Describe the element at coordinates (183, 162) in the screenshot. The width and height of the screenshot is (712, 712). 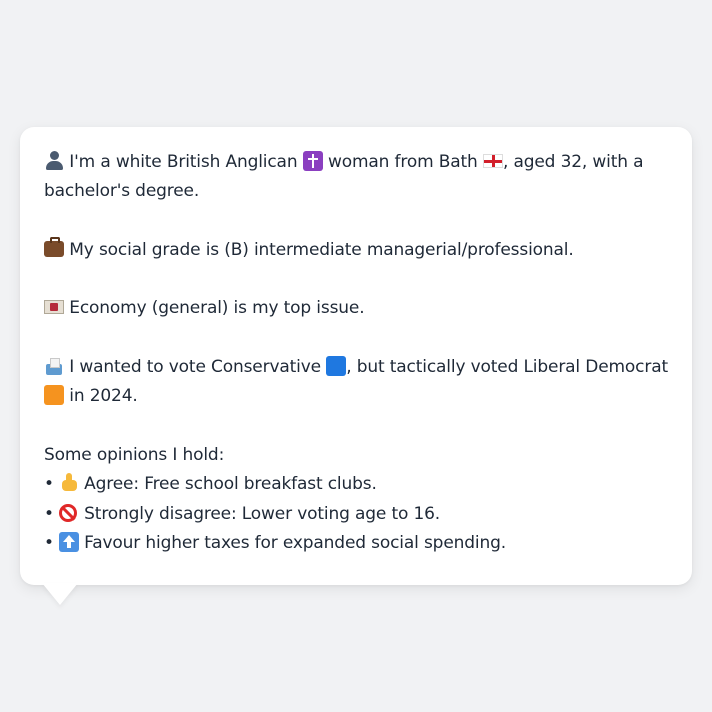
I see `intro-text-part1: I'm a white British Anglican` at that location.